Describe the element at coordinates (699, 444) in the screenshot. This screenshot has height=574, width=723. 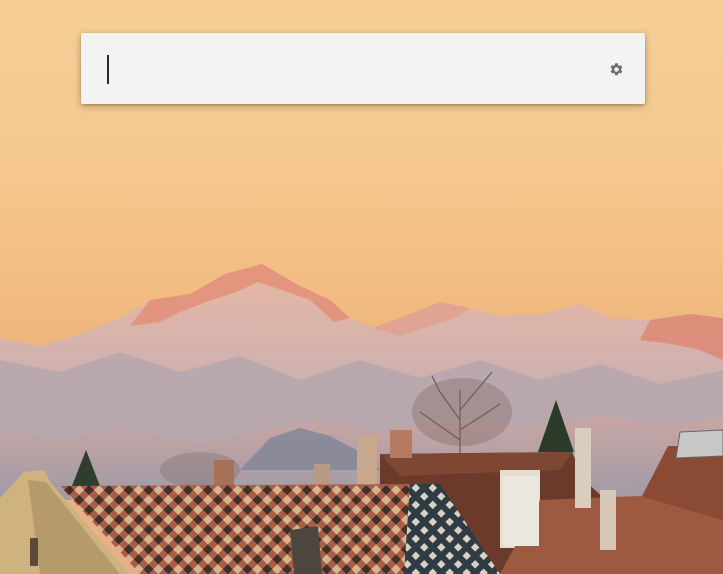
I see `glass-structure` at that location.